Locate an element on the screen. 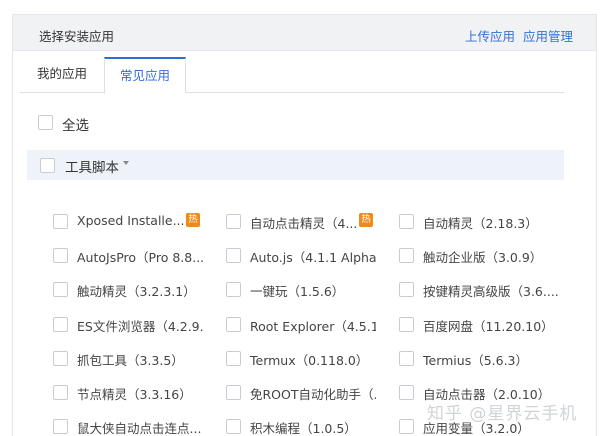 The image size is (605, 436). upload-app-link: 上传应用 is located at coordinates (490, 35).